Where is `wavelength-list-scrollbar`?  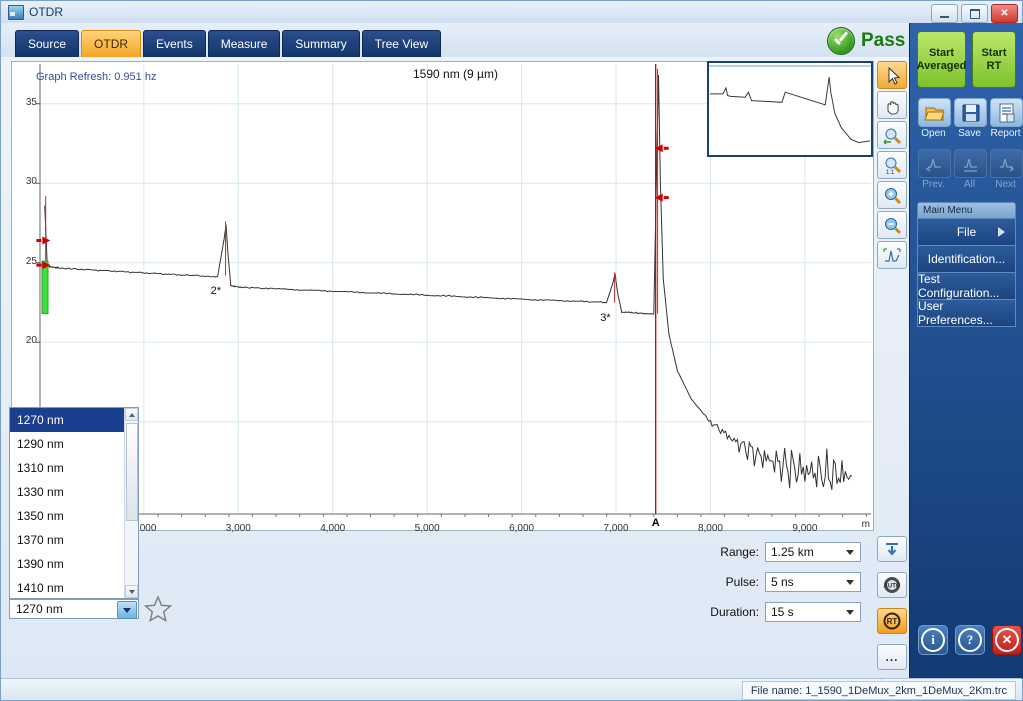 wavelength-list-scrollbar is located at coordinates (131, 503).